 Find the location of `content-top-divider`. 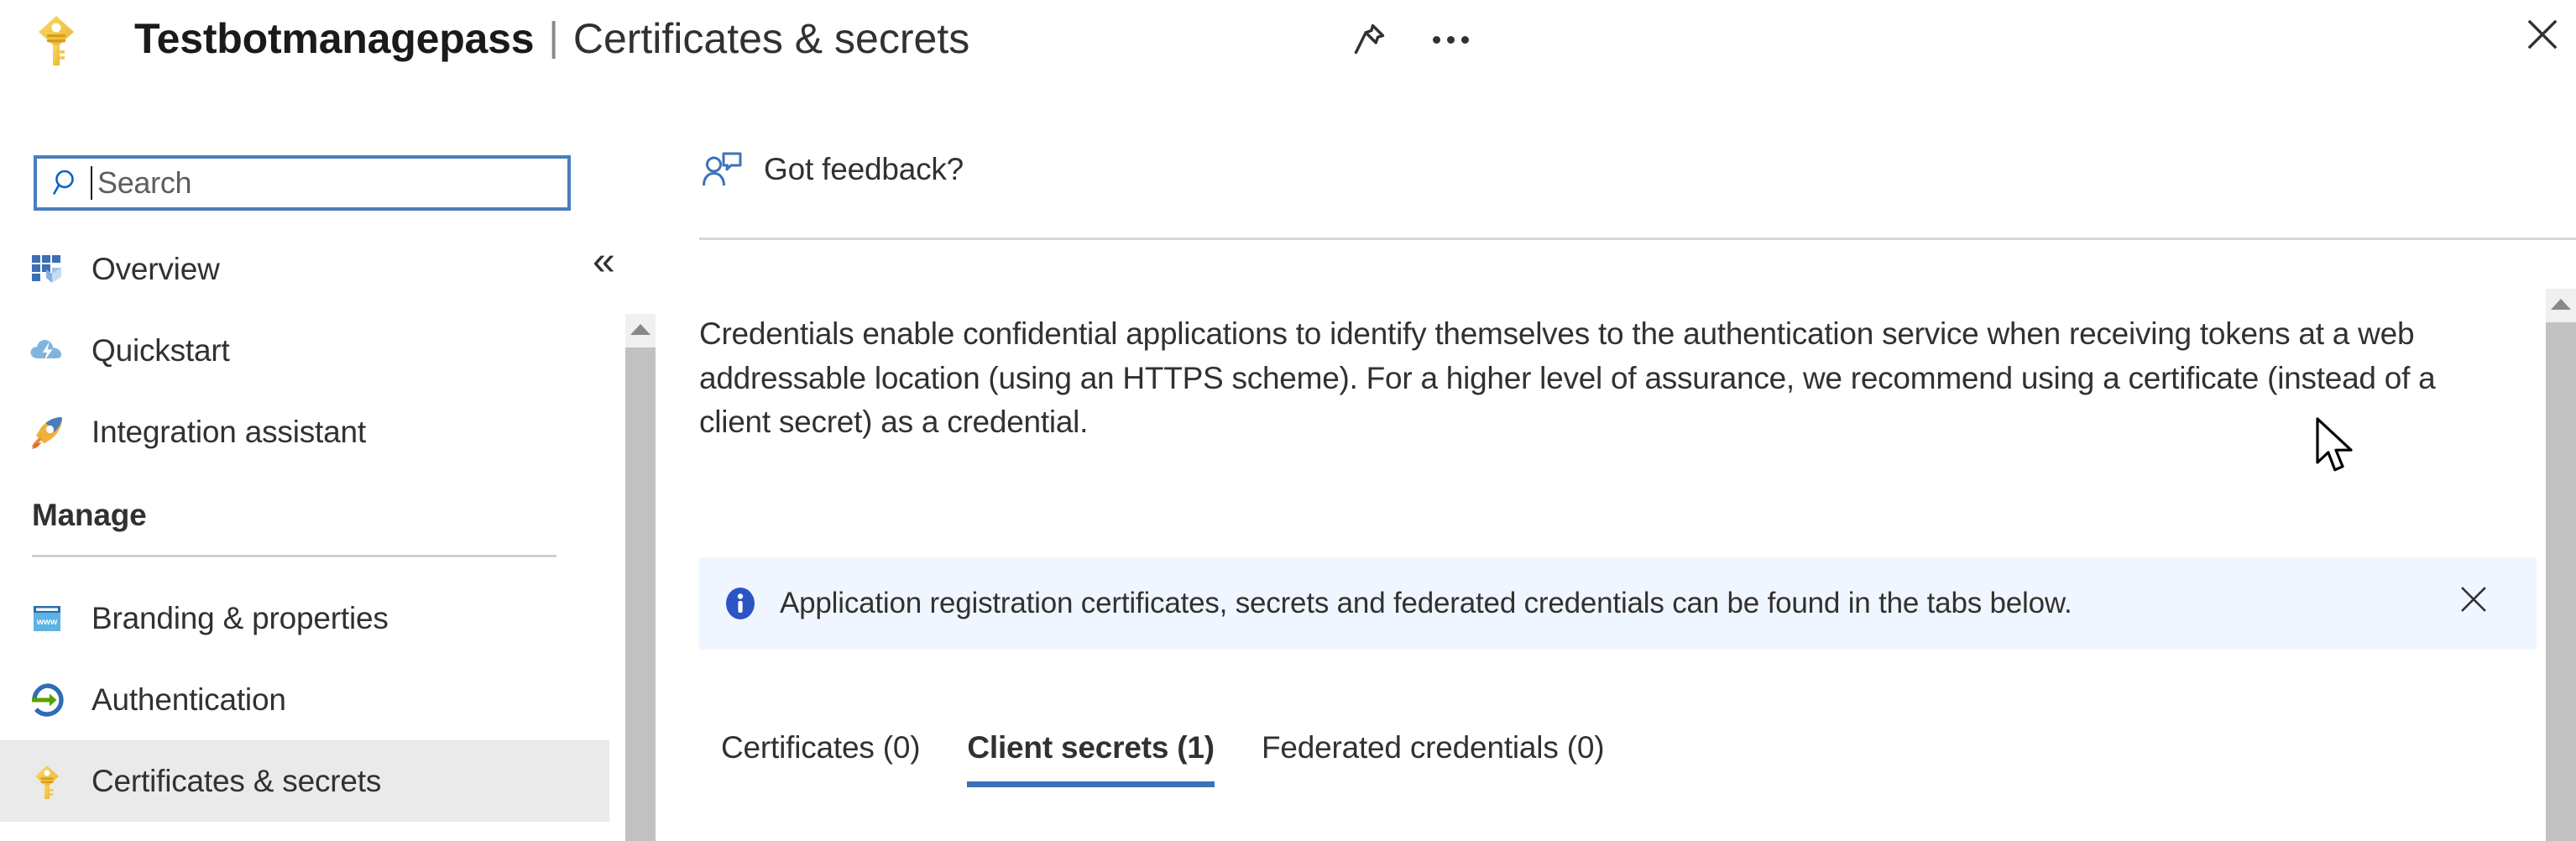

content-top-divider is located at coordinates (1637, 239).